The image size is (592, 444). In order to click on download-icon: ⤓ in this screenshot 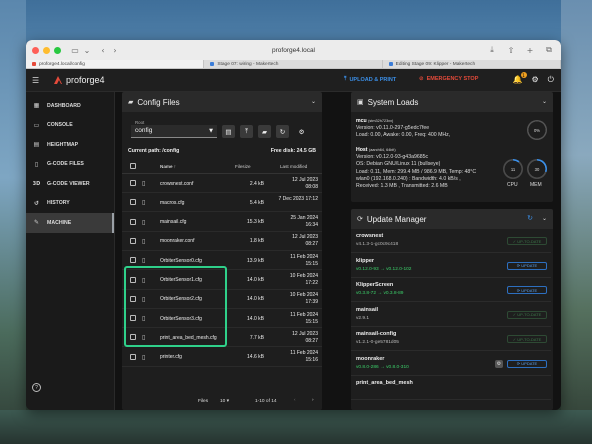, I will do `click(492, 50)`.